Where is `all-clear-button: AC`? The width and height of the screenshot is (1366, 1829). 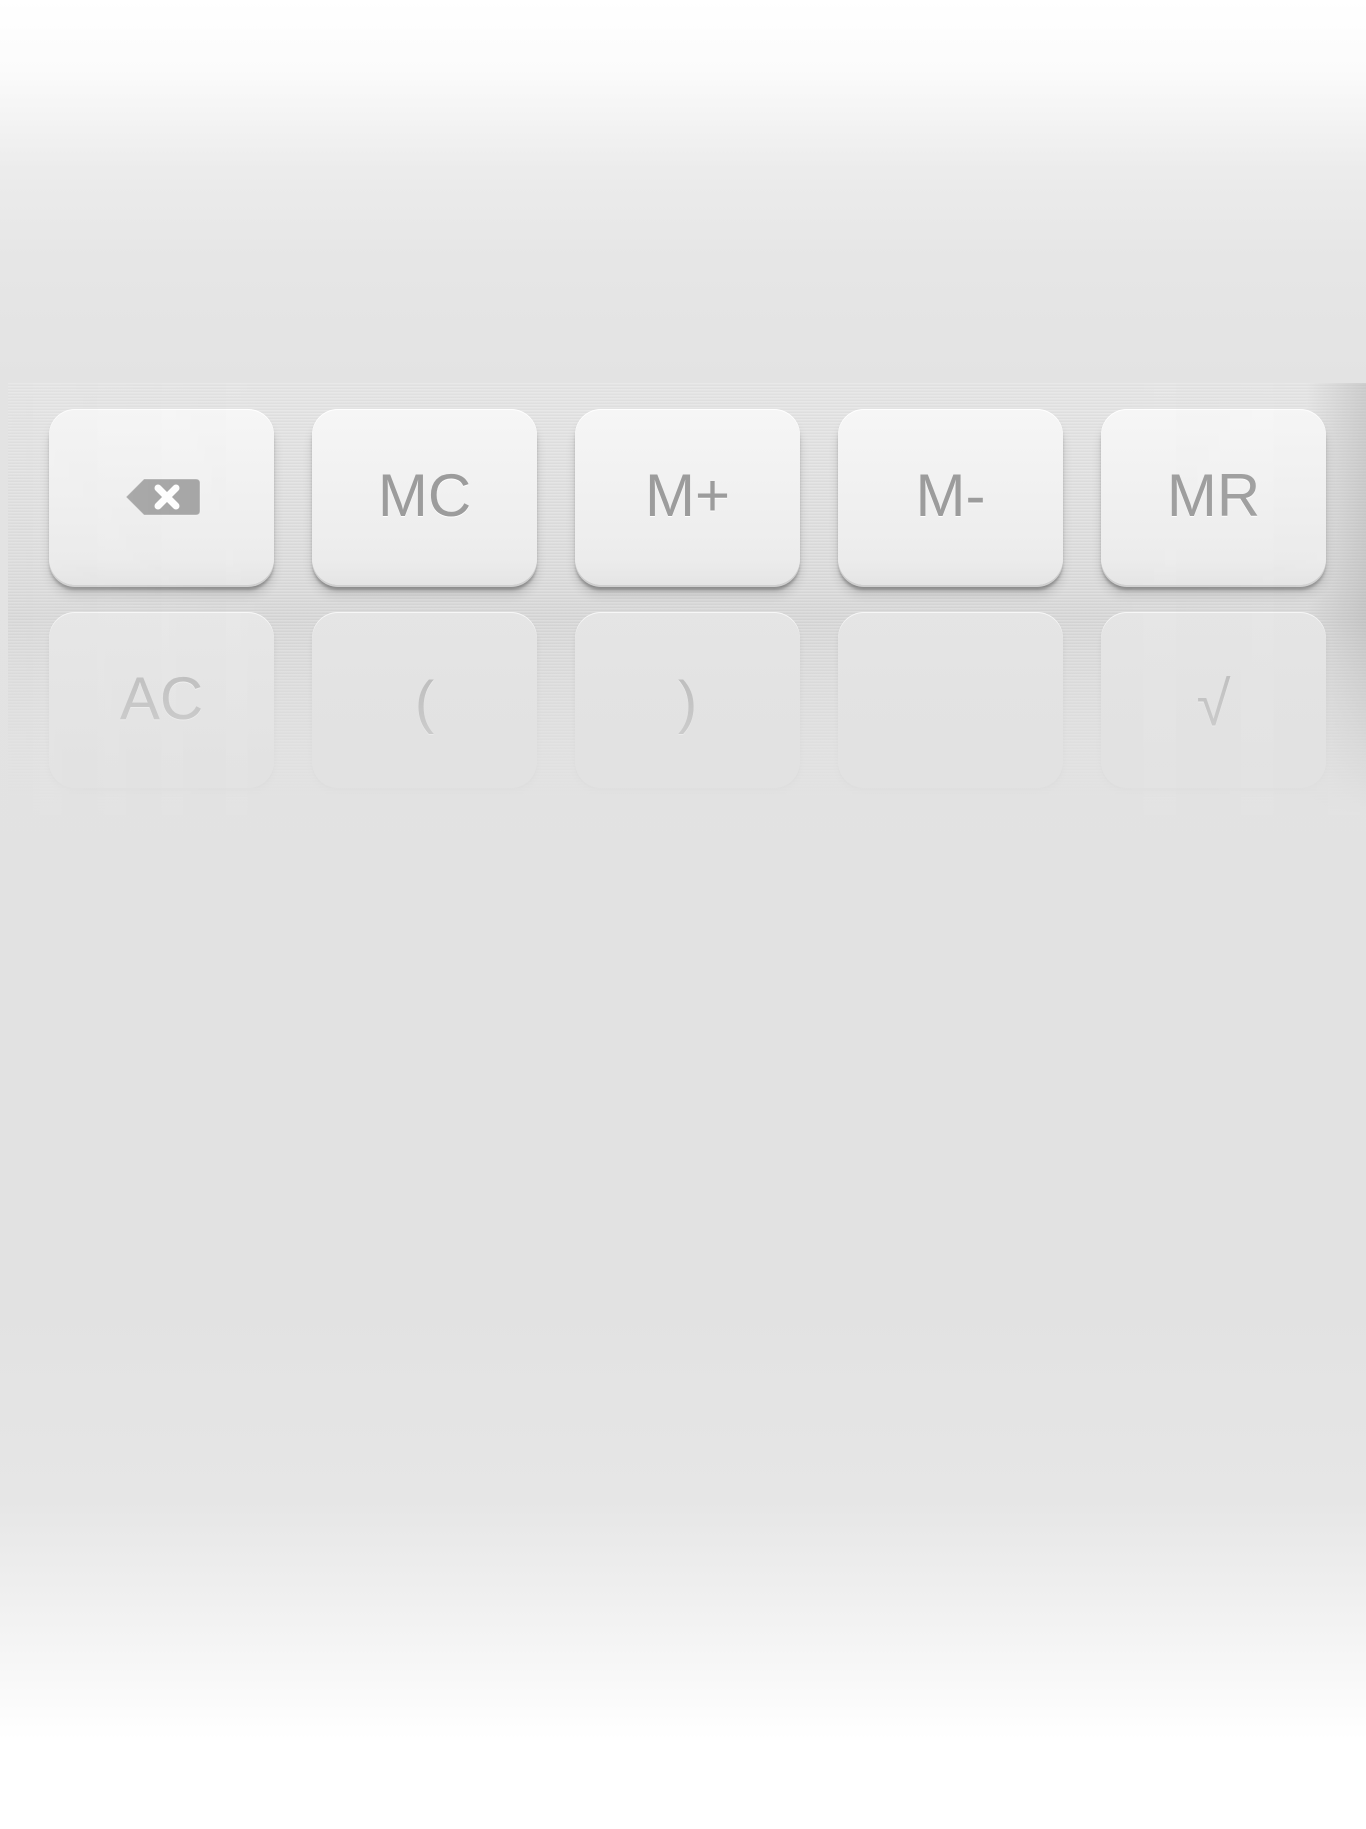 all-clear-button: AC is located at coordinates (161, 700).